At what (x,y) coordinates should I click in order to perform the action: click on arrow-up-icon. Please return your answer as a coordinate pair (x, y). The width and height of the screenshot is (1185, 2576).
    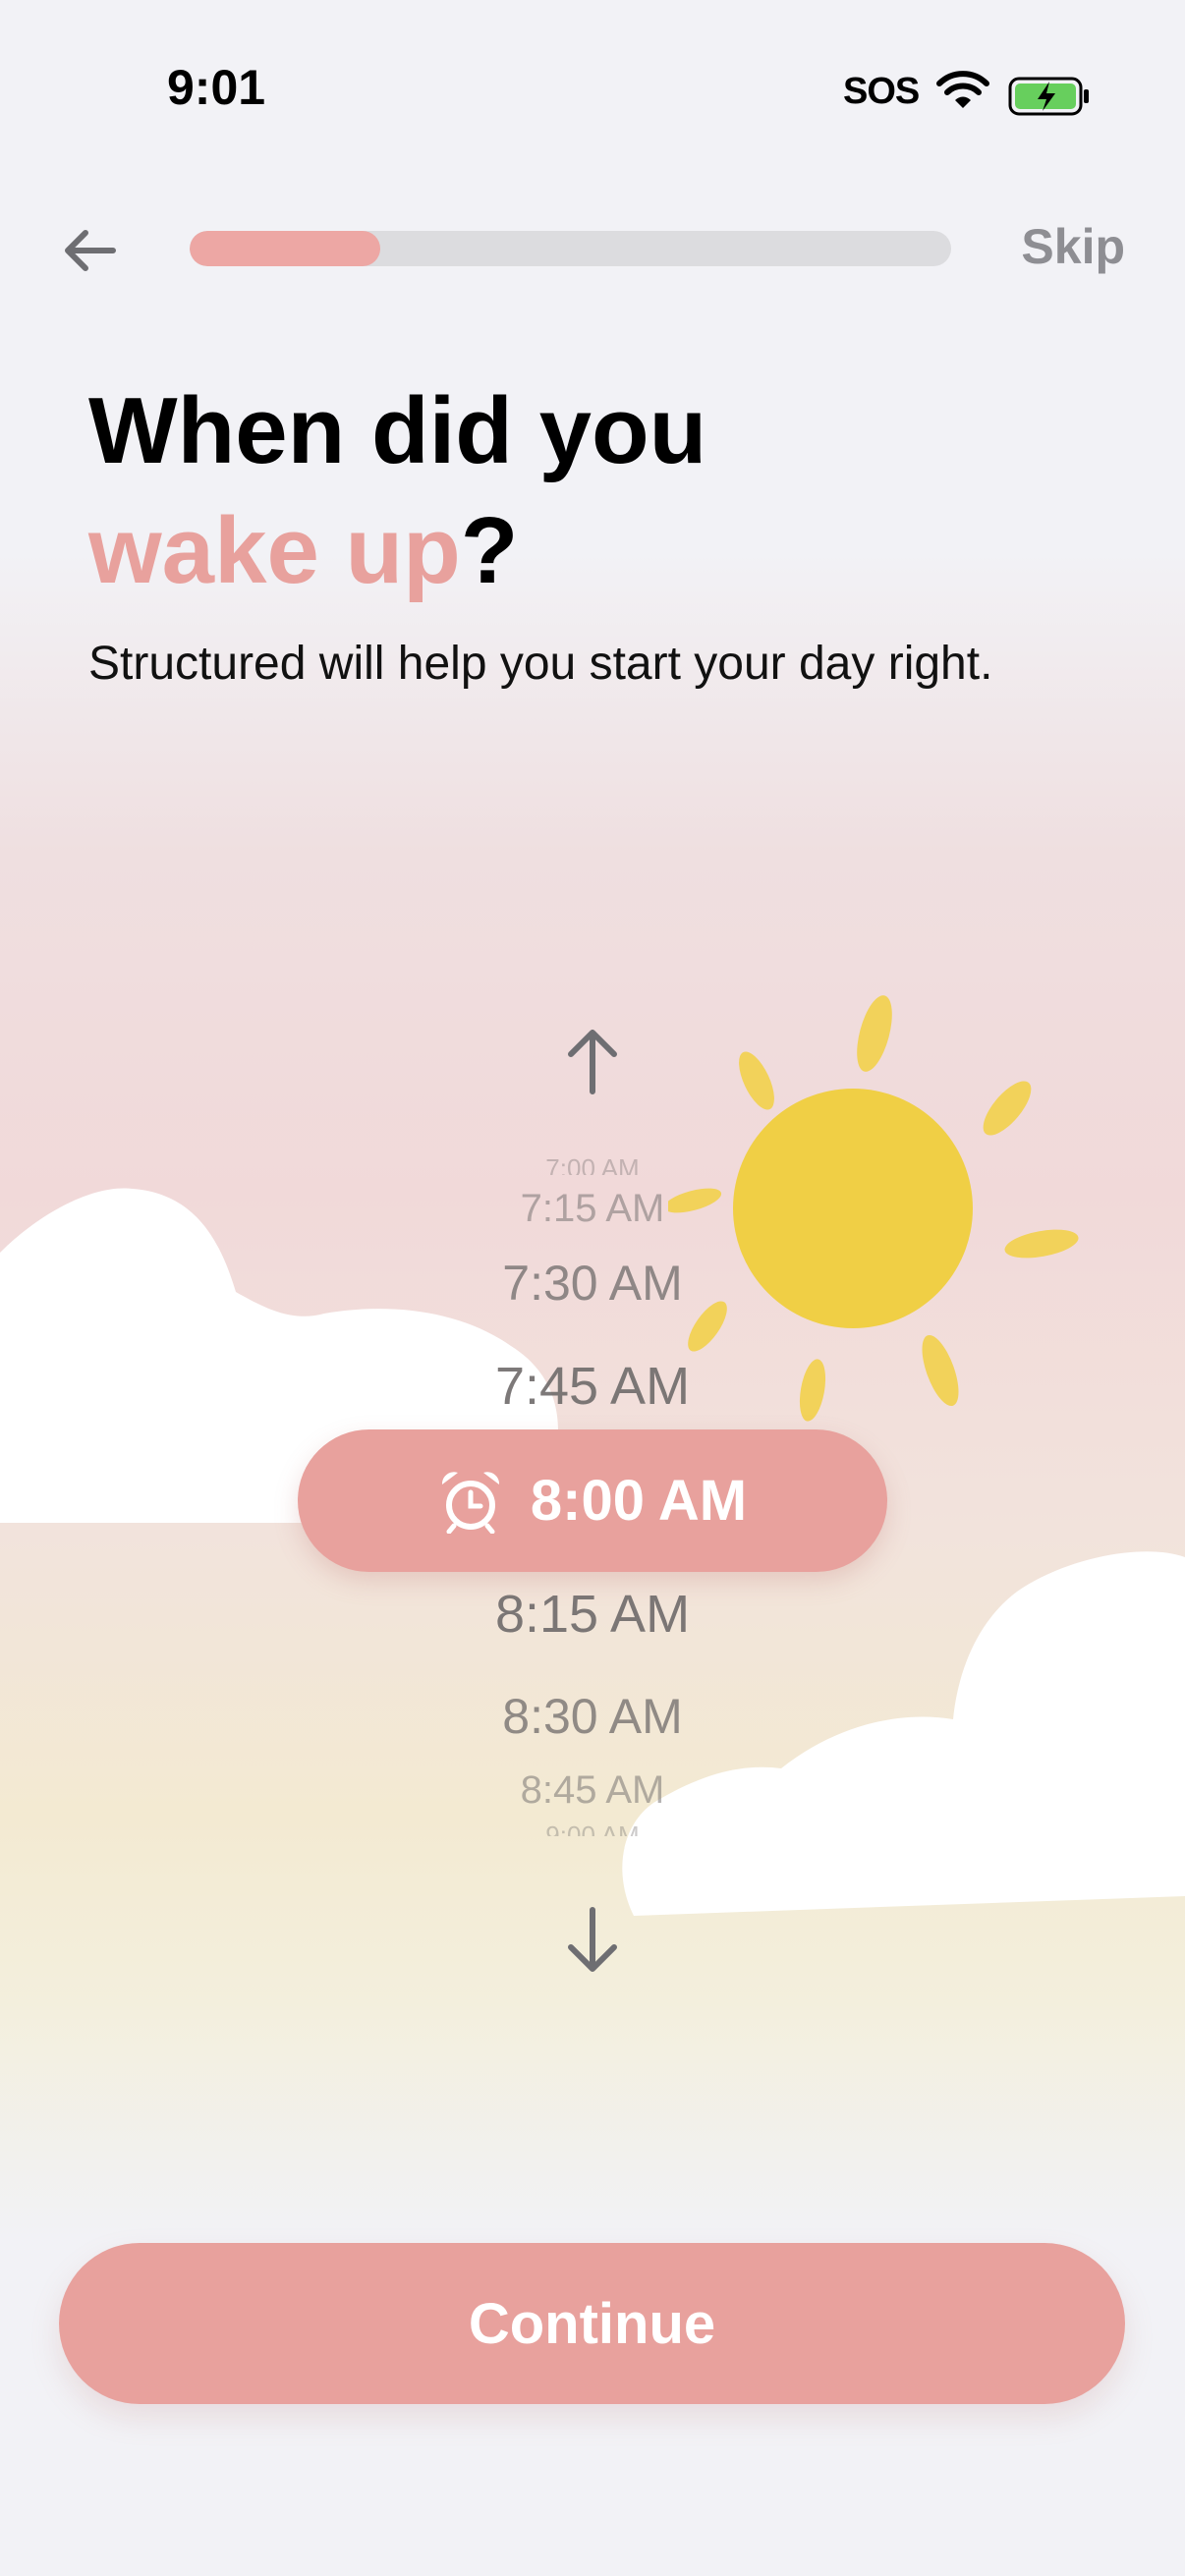
    Looking at the image, I should click on (592, 1062).